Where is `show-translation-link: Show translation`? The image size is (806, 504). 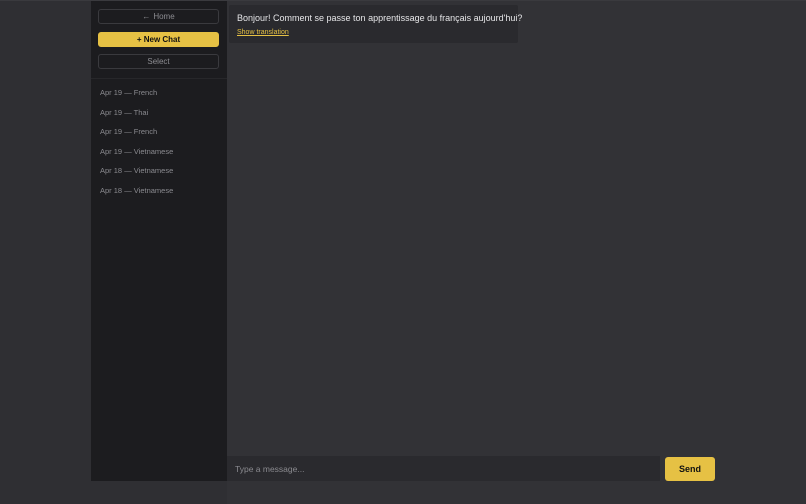
show-translation-link: Show translation is located at coordinates (263, 32).